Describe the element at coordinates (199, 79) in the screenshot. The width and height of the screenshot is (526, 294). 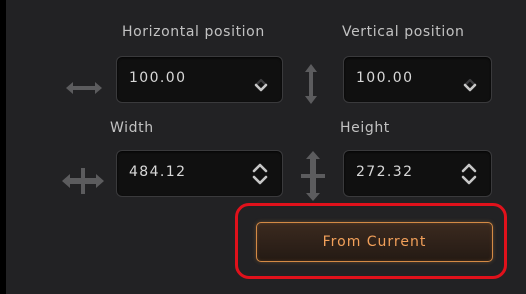
I see `horizontal-position-field: 100.00` at that location.